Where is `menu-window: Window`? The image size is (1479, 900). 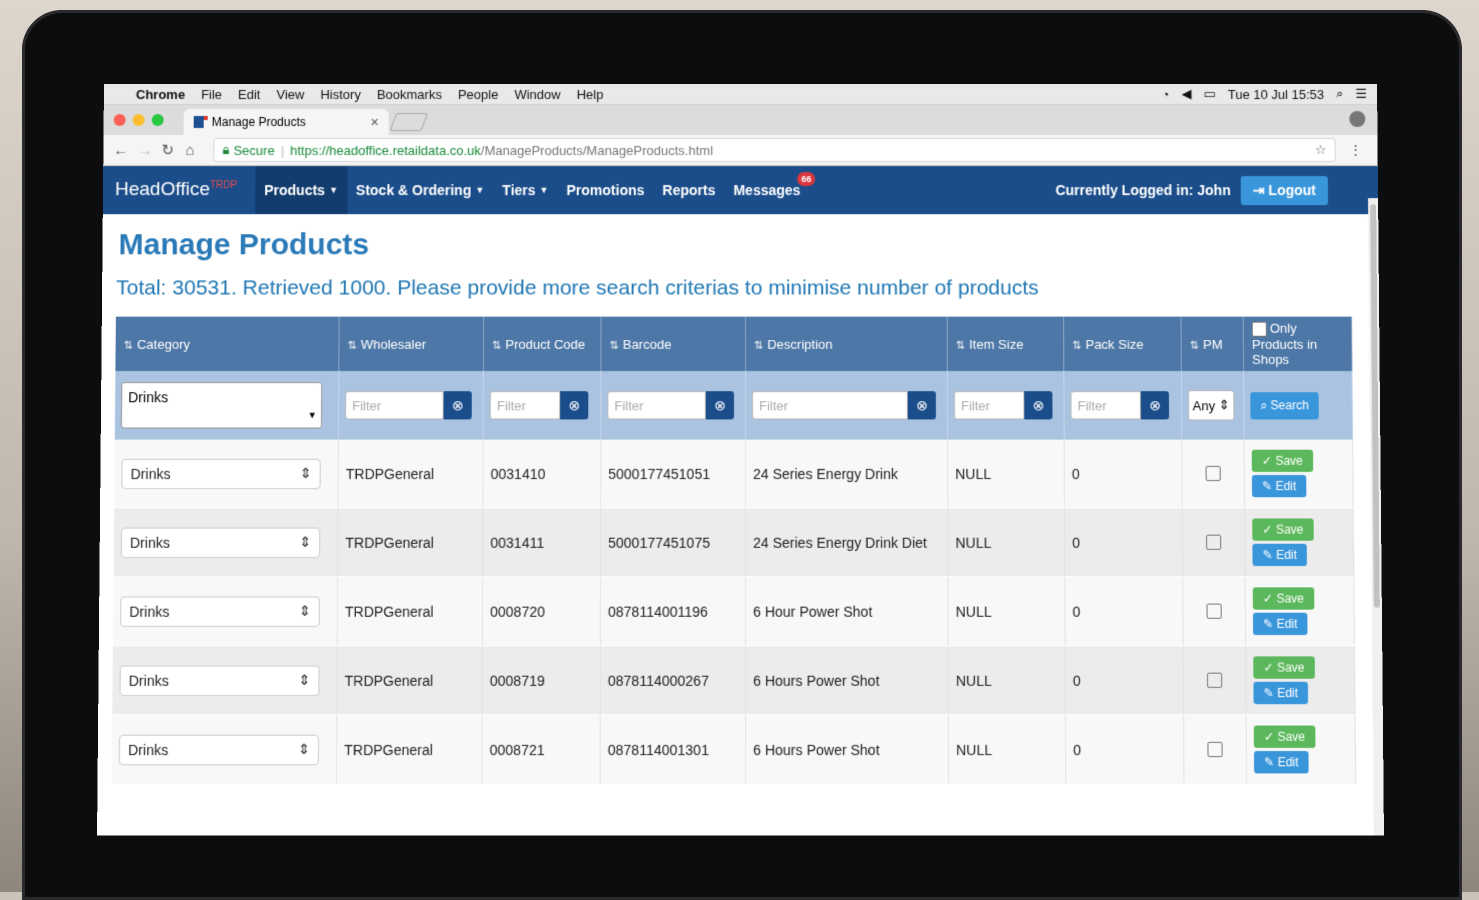 menu-window: Window is located at coordinates (537, 93).